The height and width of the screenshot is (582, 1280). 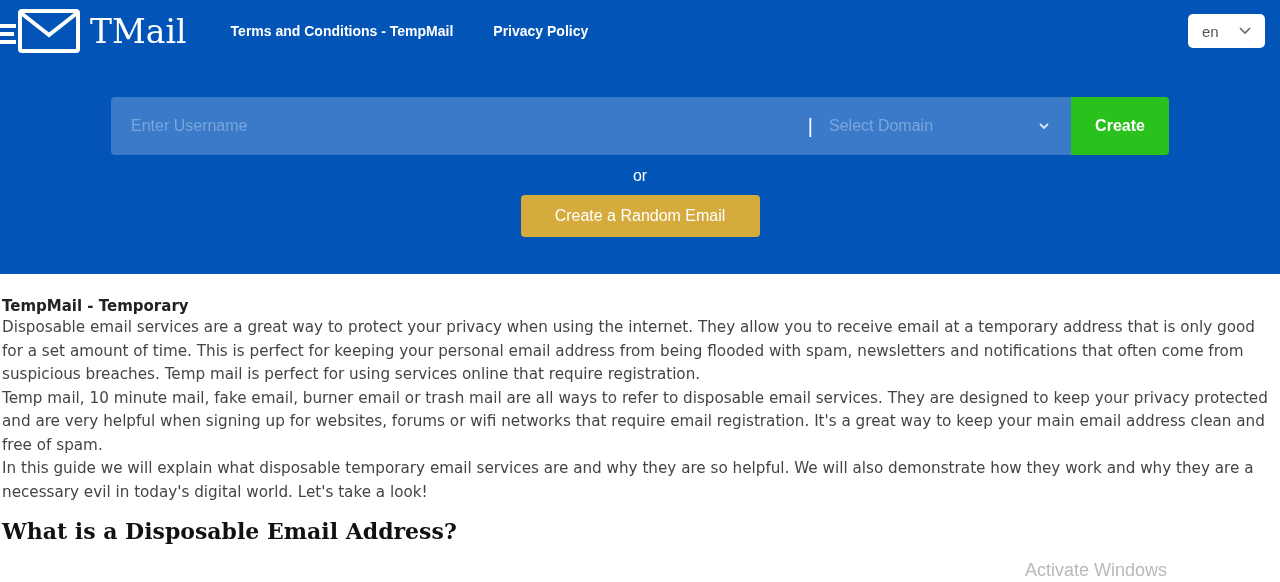 What do you see at coordinates (41, 31) in the screenshot?
I see `envelope-logo-icon` at bounding box center [41, 31].